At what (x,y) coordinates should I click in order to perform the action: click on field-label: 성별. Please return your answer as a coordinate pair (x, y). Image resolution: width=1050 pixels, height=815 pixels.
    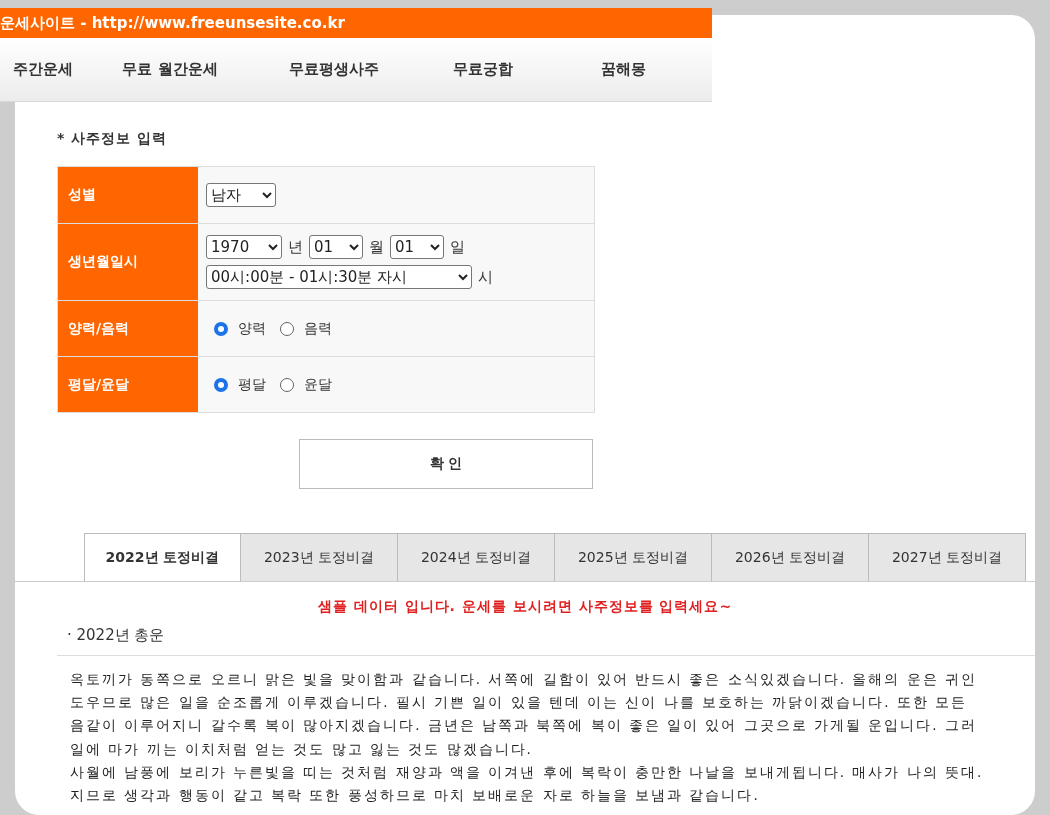
    Looking at the image, I should click on (128, 195).